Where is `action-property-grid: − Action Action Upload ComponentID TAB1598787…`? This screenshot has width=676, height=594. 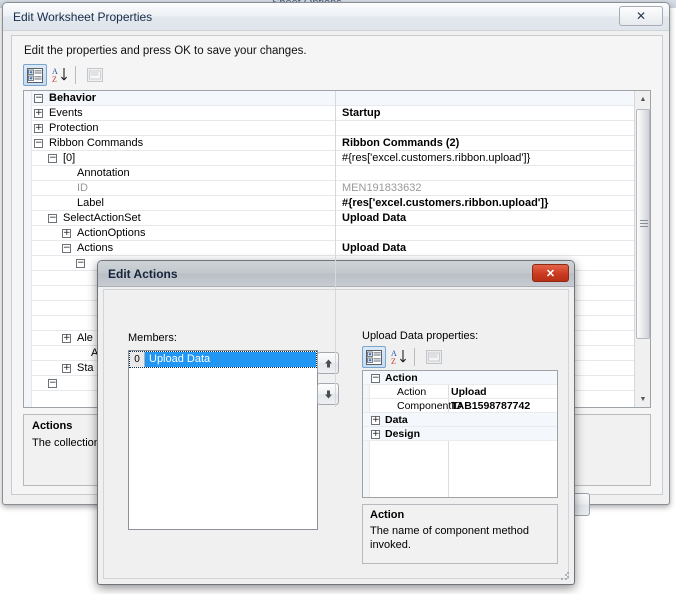
action-property-grid: − Action Action Upload ComponentID TAB1598787… is located at coordinates (460, 434).